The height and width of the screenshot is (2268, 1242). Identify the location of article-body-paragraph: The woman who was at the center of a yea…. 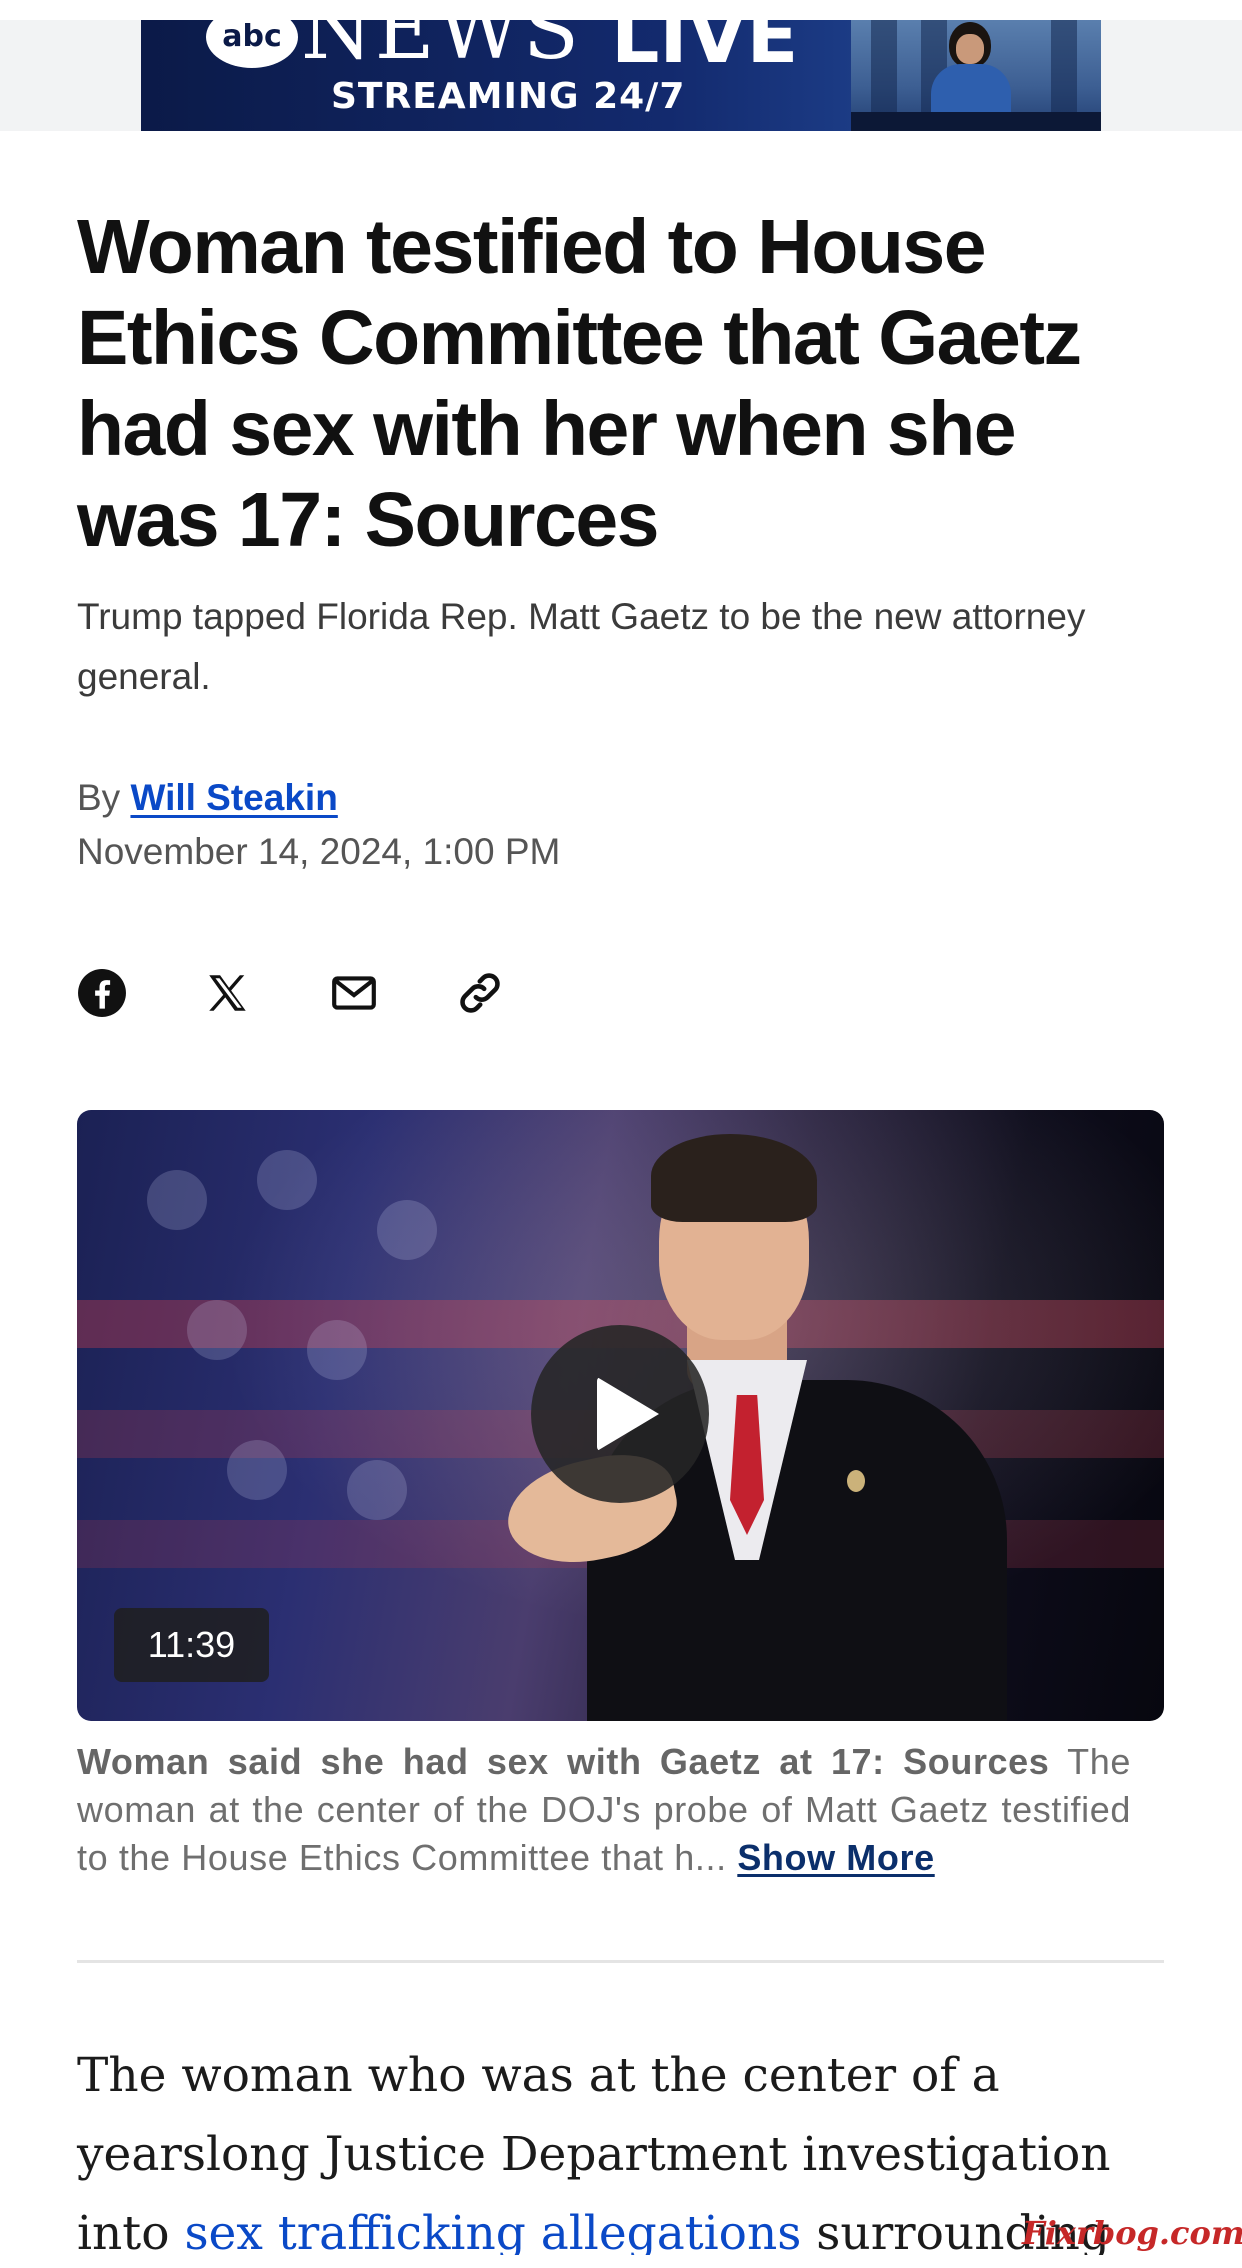
(632, 2152).